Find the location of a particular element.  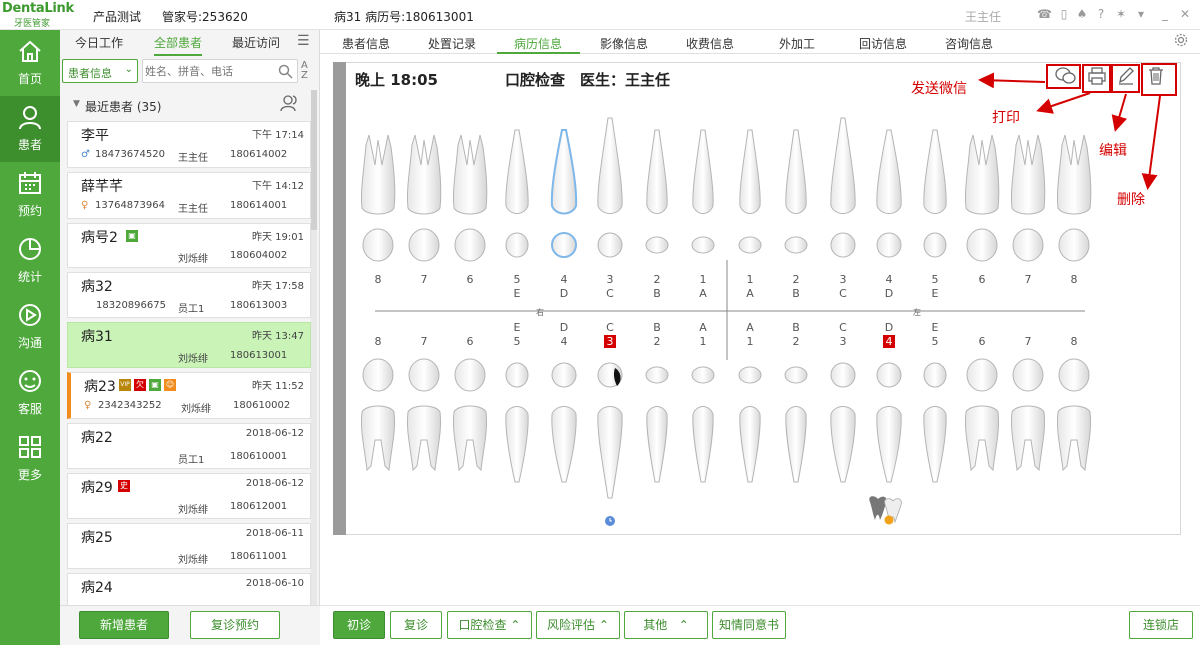

tab-recent-visits: 最近访问 is located at coordinates (256, 45).